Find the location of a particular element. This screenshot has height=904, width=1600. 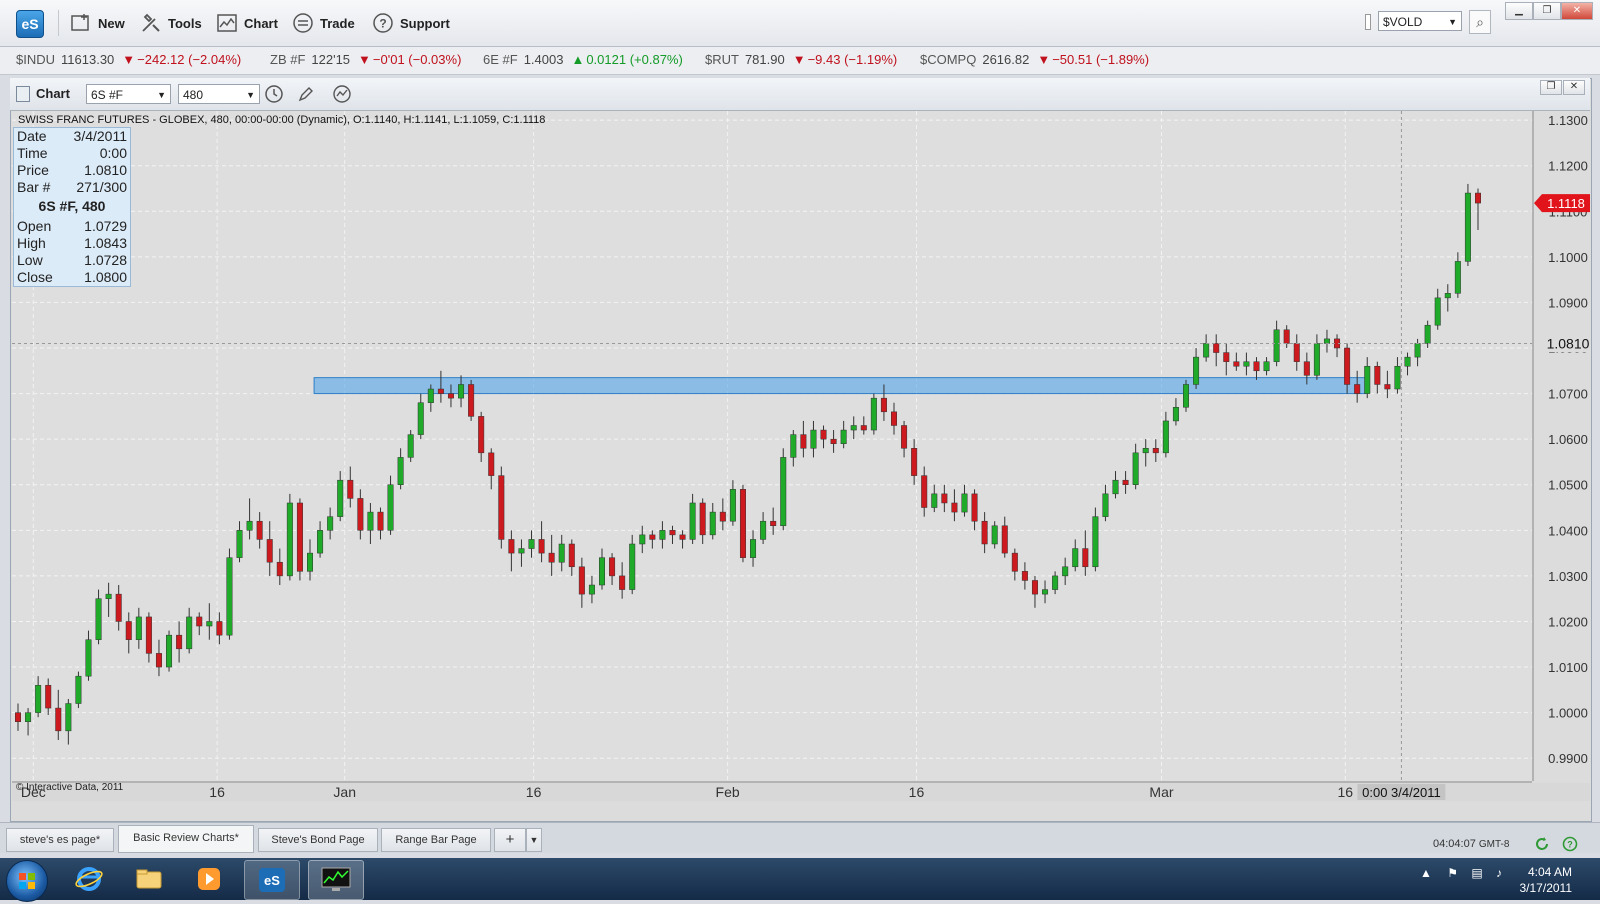

ticker-last: 122'15 is located at coordinates (331, 59).